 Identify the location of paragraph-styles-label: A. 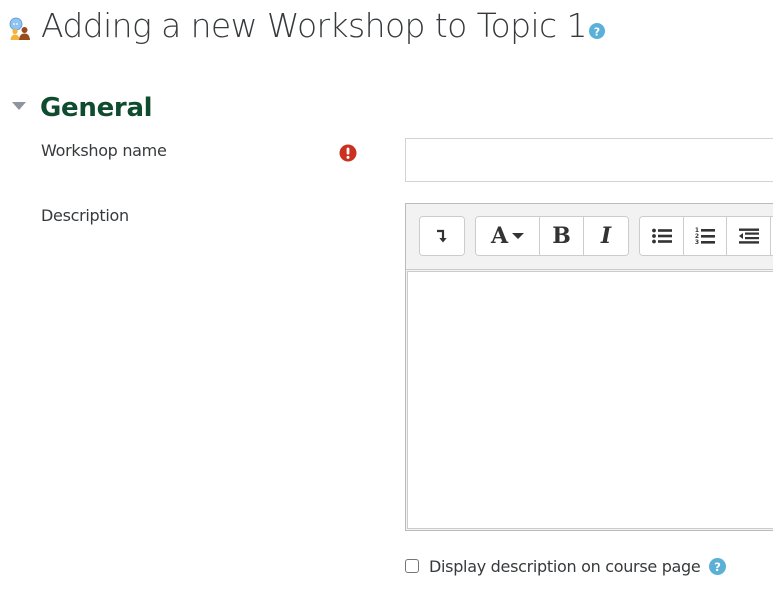
(499, 236).